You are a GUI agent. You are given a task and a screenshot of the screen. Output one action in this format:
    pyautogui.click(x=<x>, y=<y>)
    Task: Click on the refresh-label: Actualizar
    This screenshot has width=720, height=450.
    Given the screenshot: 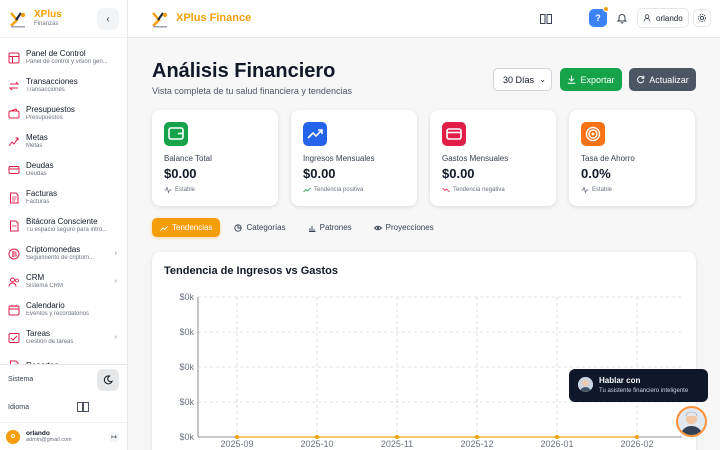 What is the action you would take?
    pyautogui.click(x=669, y=79)
    